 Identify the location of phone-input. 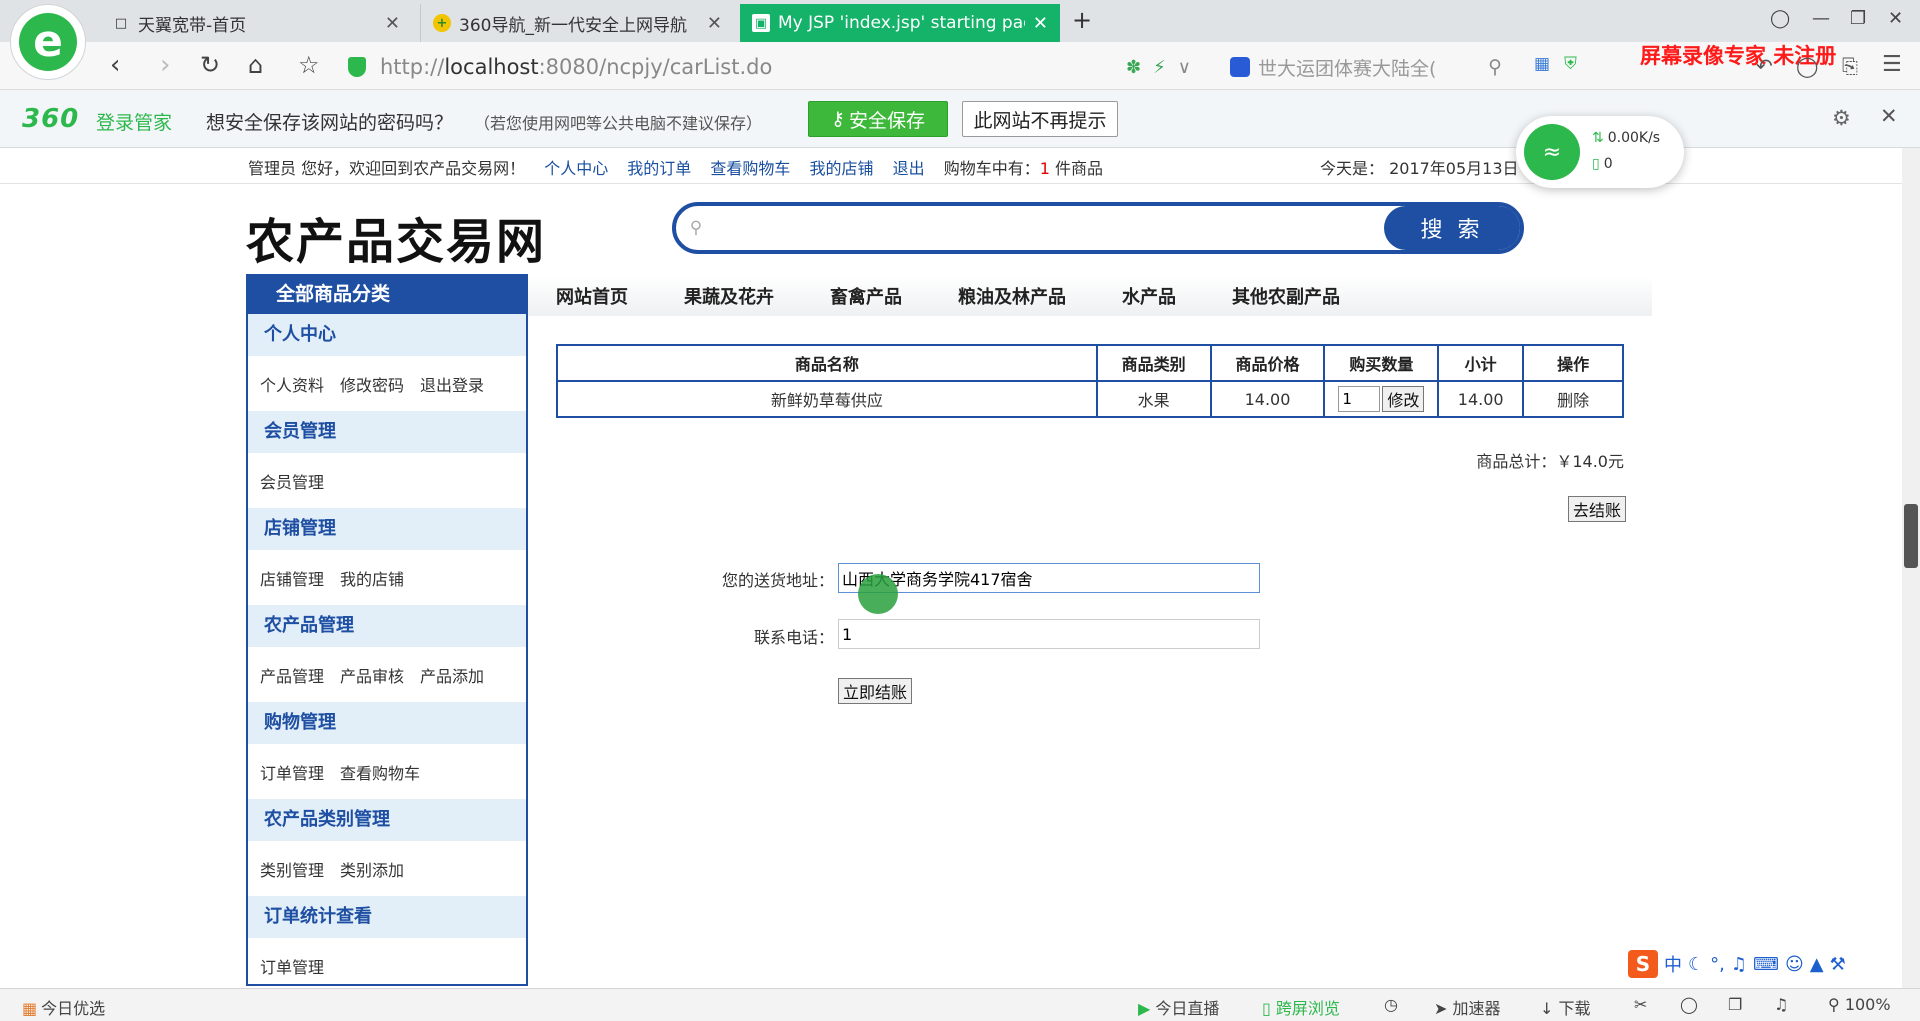
(1049, 634).